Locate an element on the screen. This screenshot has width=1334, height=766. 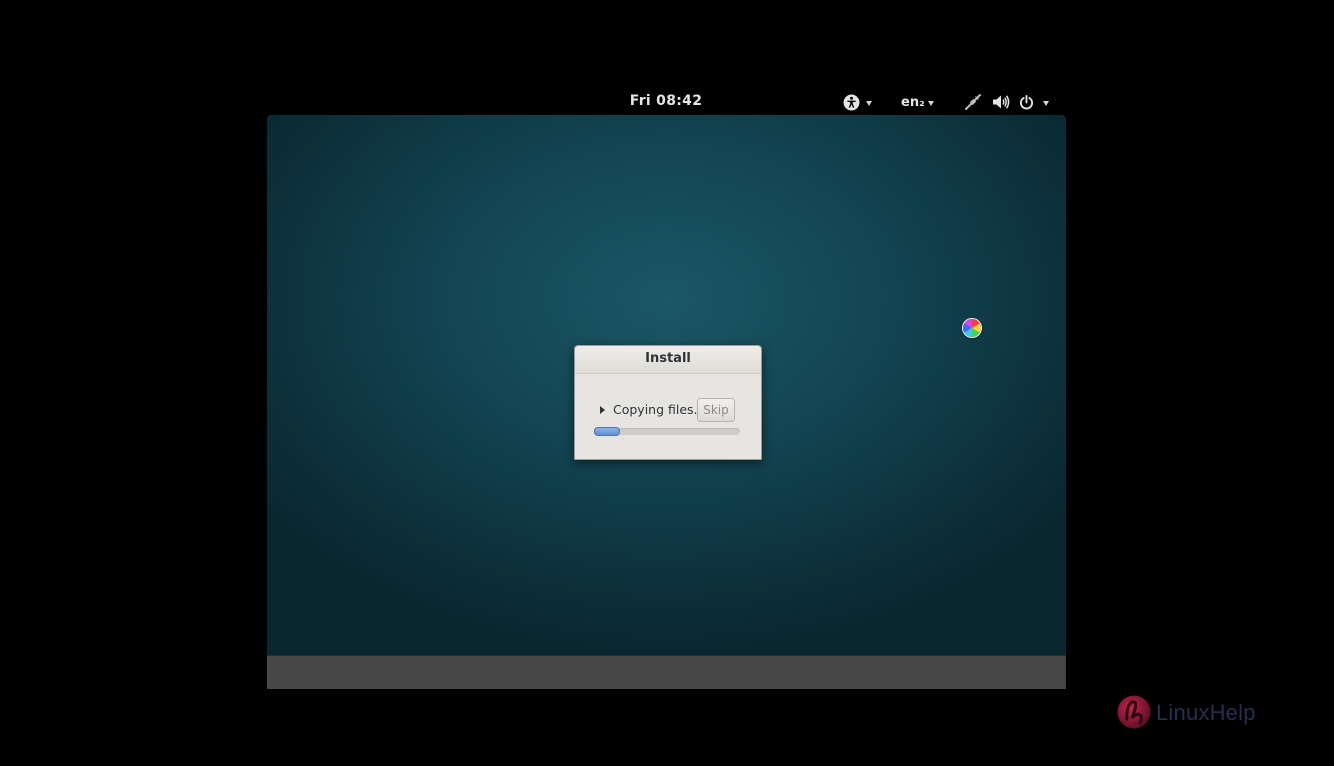
system-menu is located at coordinates (1006, 102).